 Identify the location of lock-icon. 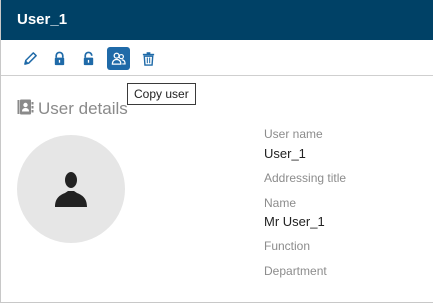
(59, 58).